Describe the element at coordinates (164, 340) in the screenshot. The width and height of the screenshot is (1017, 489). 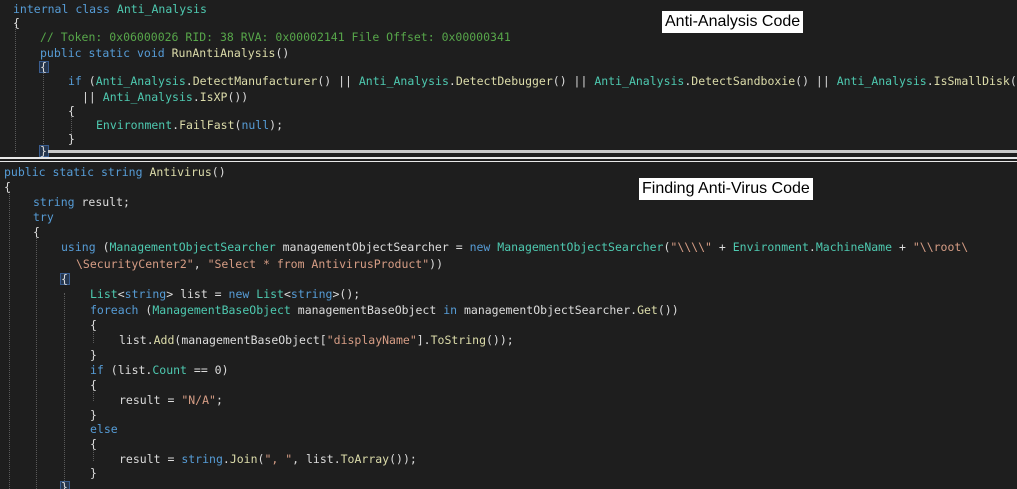
I see `method-ref: Add` at that location.